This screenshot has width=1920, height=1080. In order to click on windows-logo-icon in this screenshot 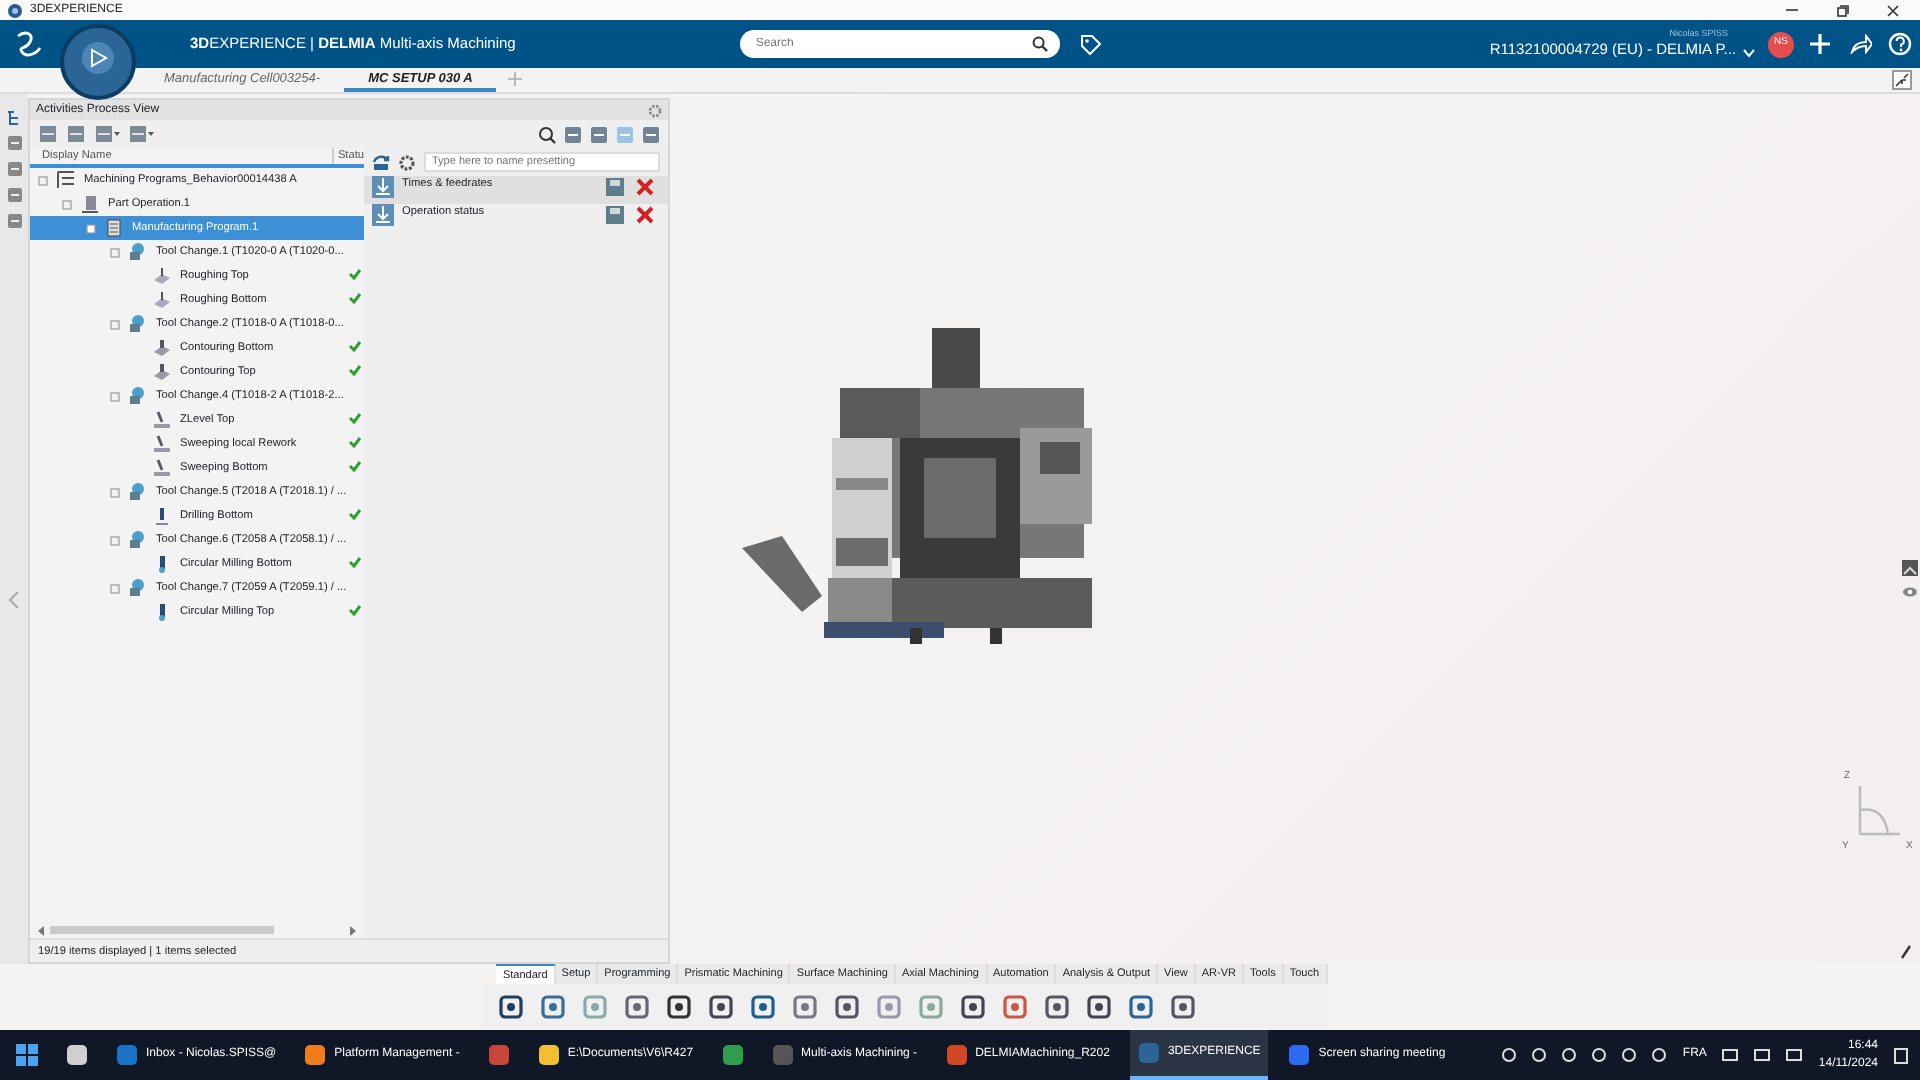, I will do `click(27, 1055)`.